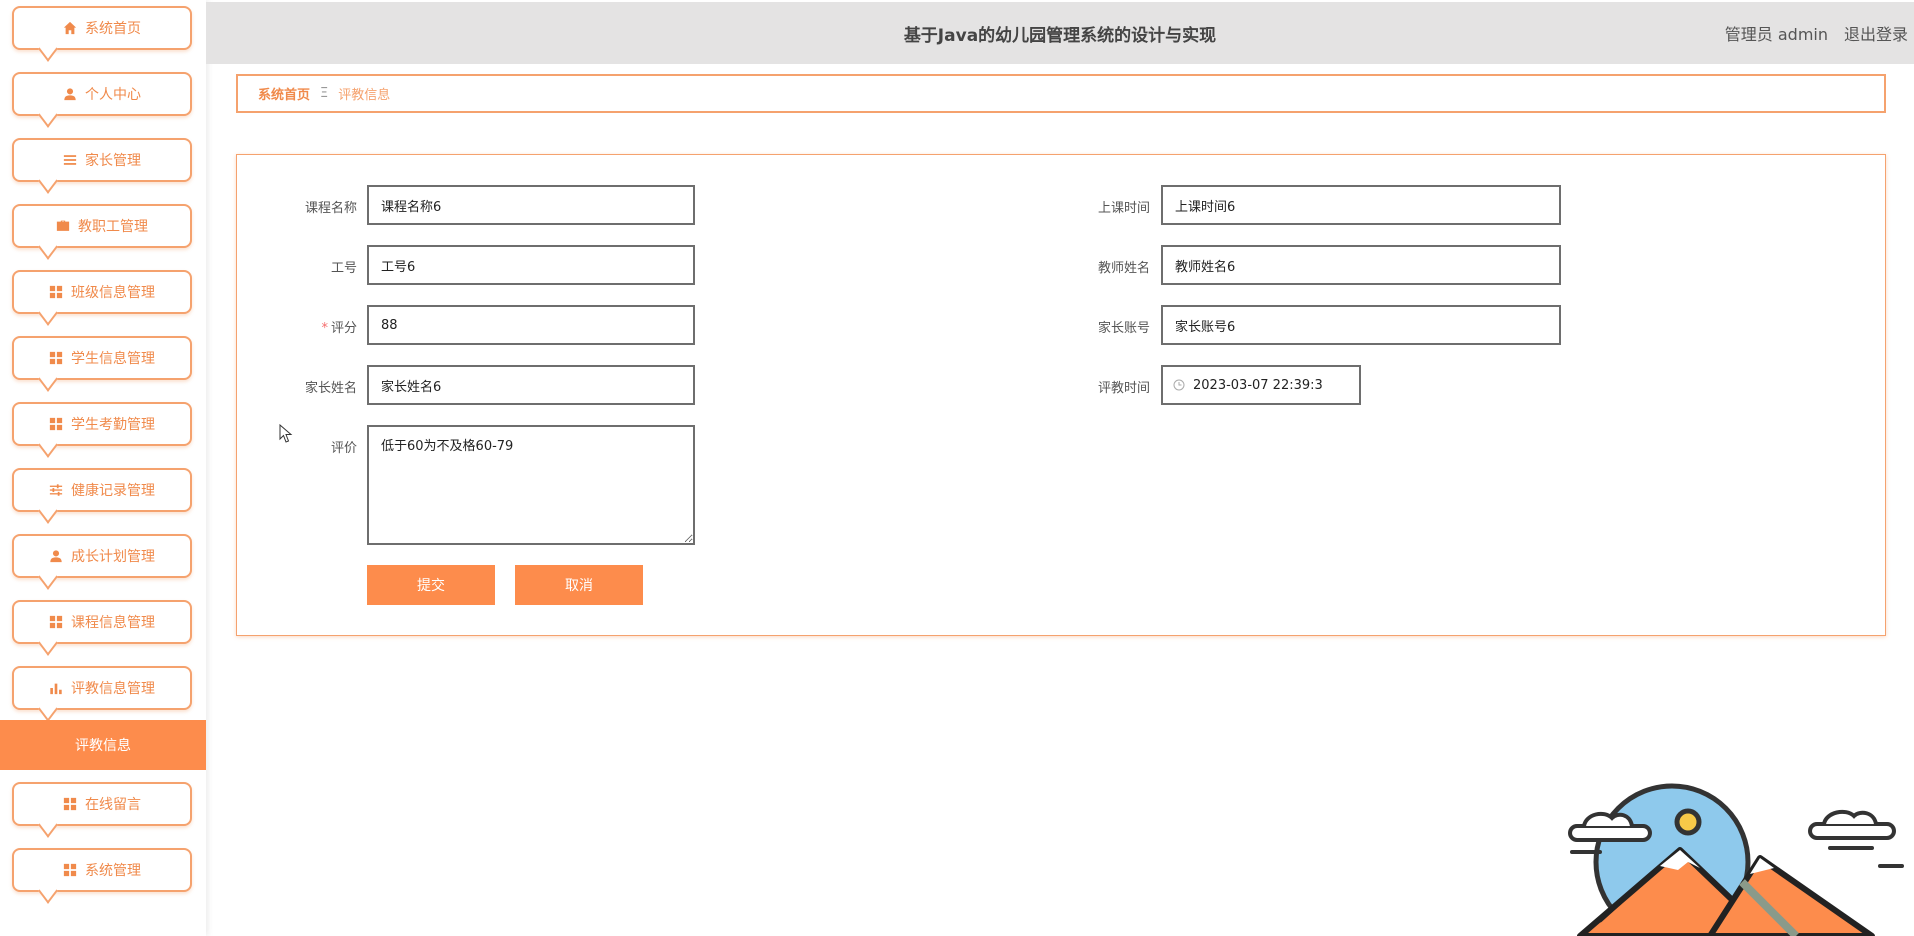 The width and height of the screenshot is (1914, 936). What do you see at coordinates (56, 688) in the screenshot?
I see `bar-chart-icon` at bounding box center [56, 688].